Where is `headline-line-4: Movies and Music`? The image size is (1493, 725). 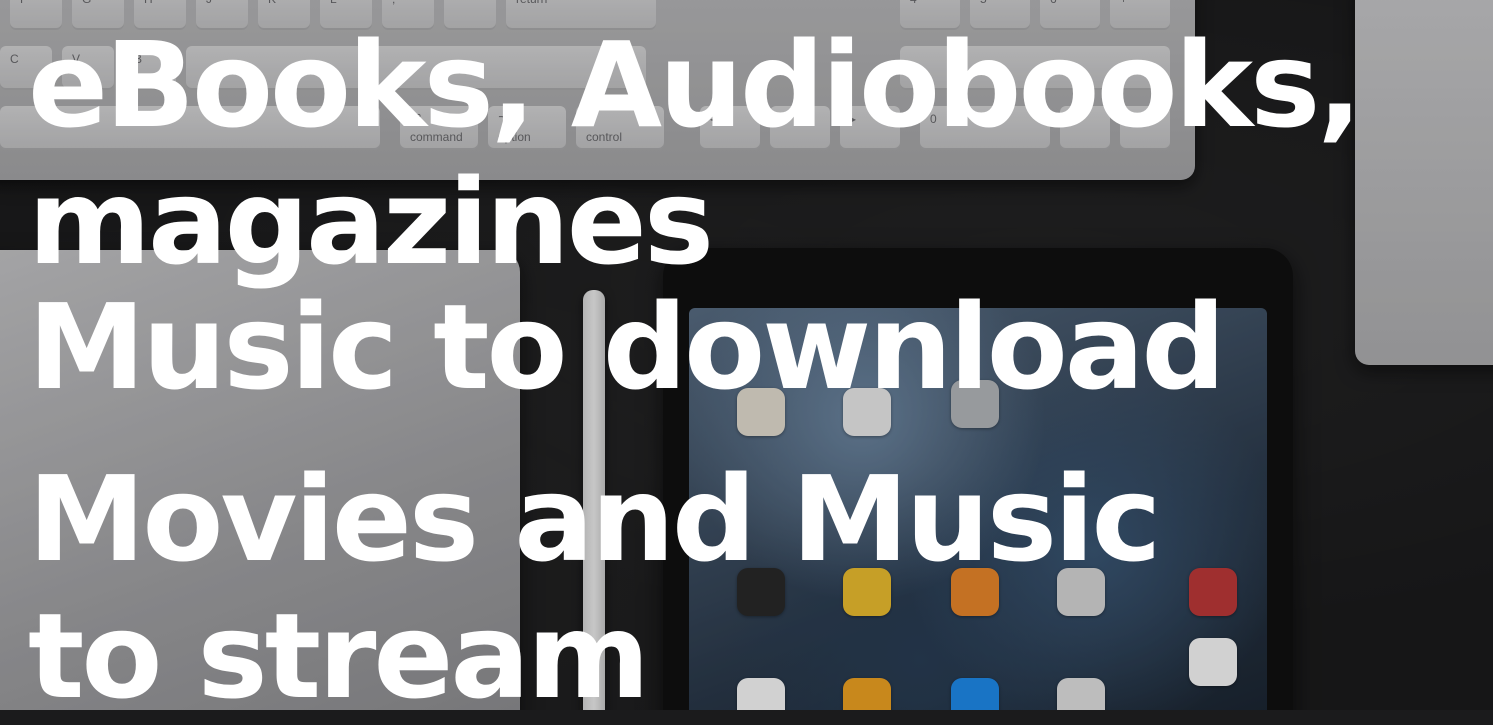 headline-line-4: Movies and Music is located at coordinates (594, 519).